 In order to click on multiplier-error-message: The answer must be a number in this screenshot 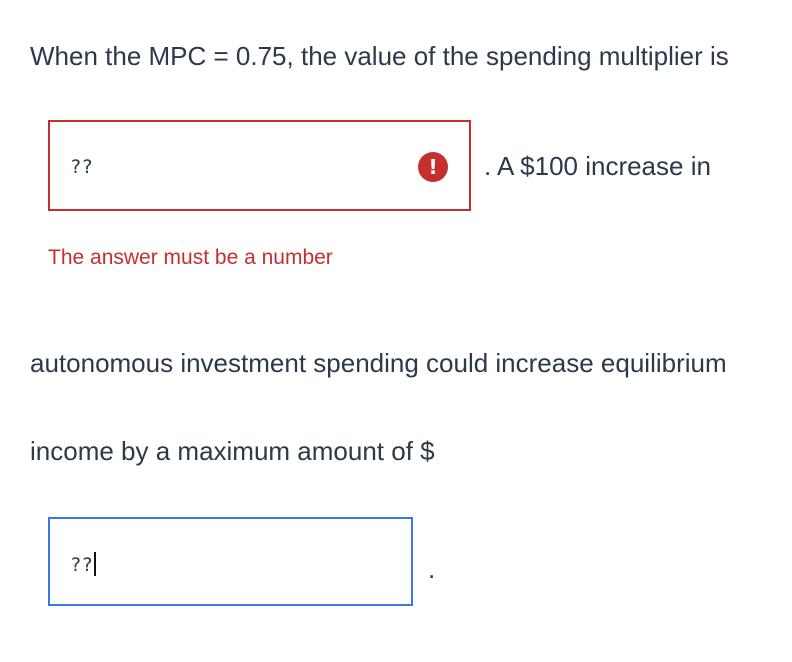, I will do `click(190, 257)`.